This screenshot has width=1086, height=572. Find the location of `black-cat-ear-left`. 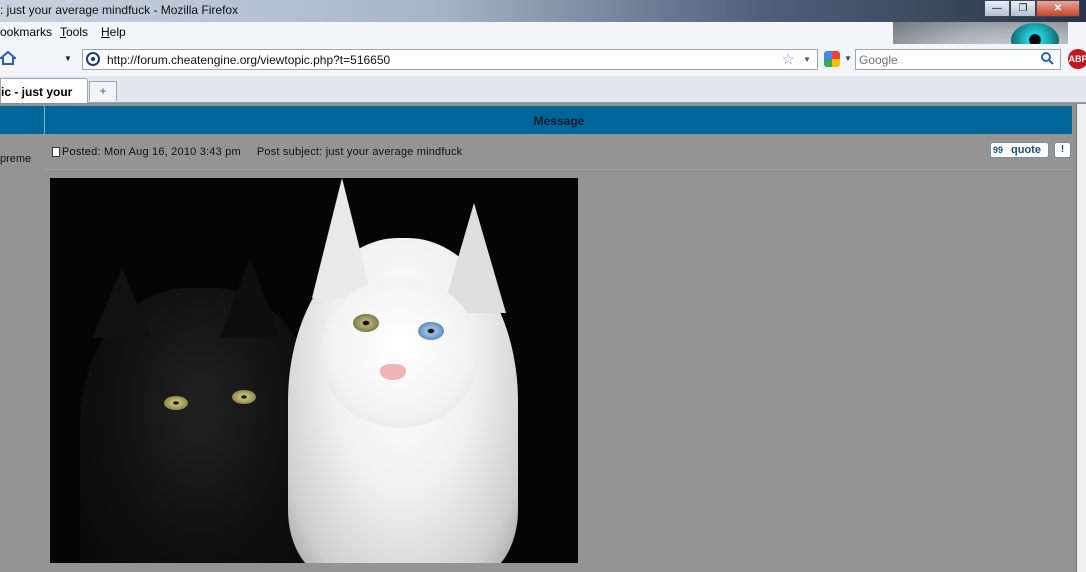

black-cat-ear-left is located at coordinates (122, 303).